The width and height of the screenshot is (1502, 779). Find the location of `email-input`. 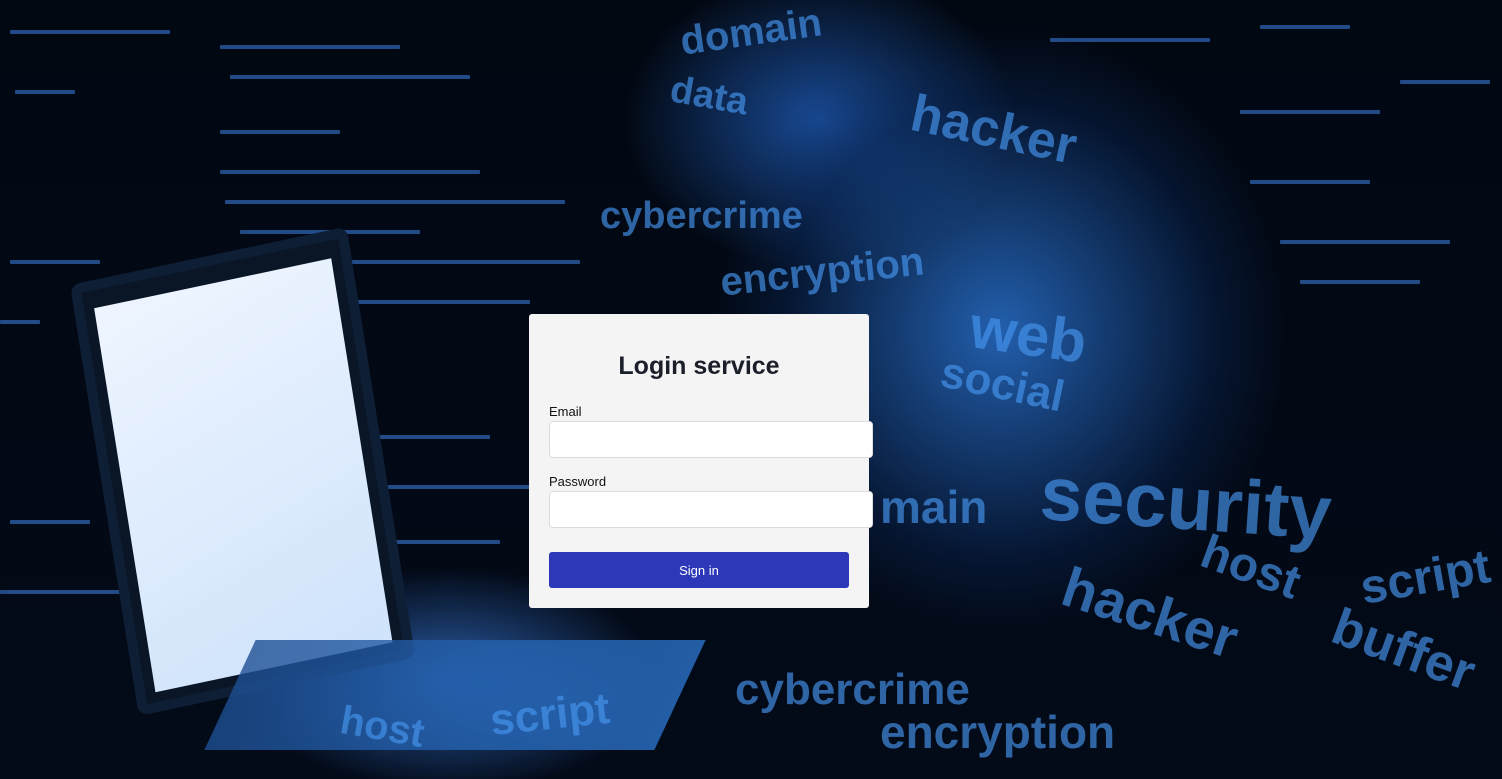

email-input is located at coordinates (711, 439).